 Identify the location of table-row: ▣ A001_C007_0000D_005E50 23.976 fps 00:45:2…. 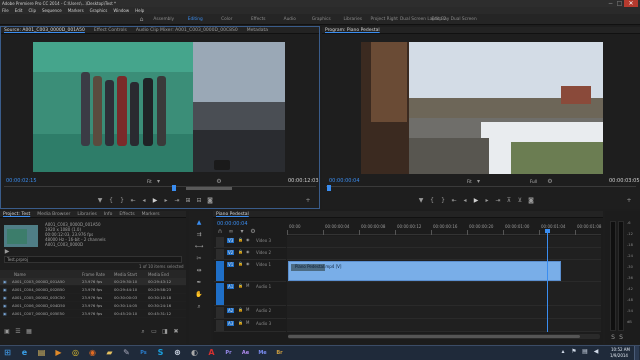
(93, 314).